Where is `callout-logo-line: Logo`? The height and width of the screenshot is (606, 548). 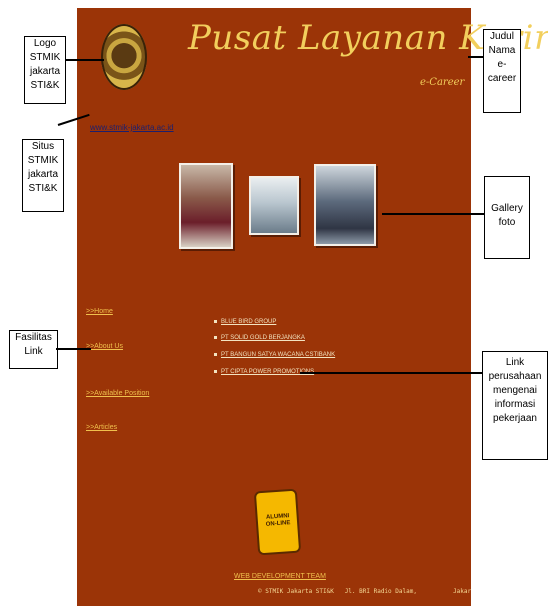 callout-logo-line: Logo is located at coordinates (45, 43).